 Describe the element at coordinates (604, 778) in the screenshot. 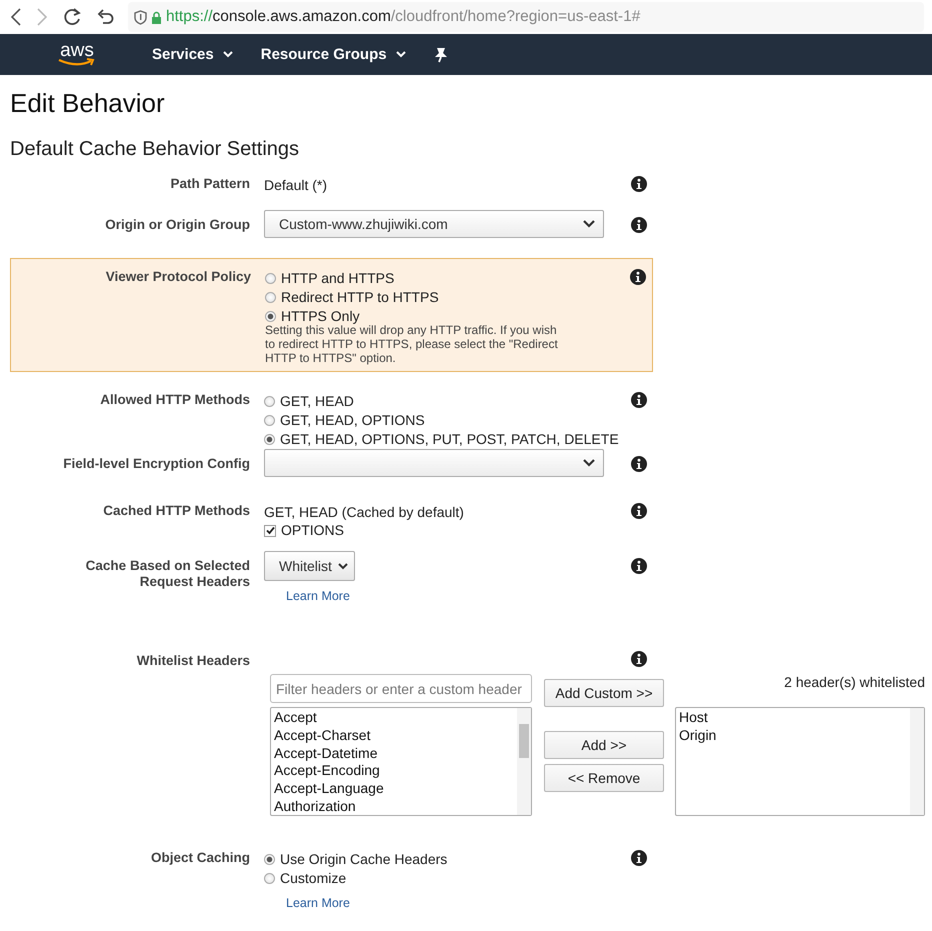

I see `header-button: << Remove` at that location.